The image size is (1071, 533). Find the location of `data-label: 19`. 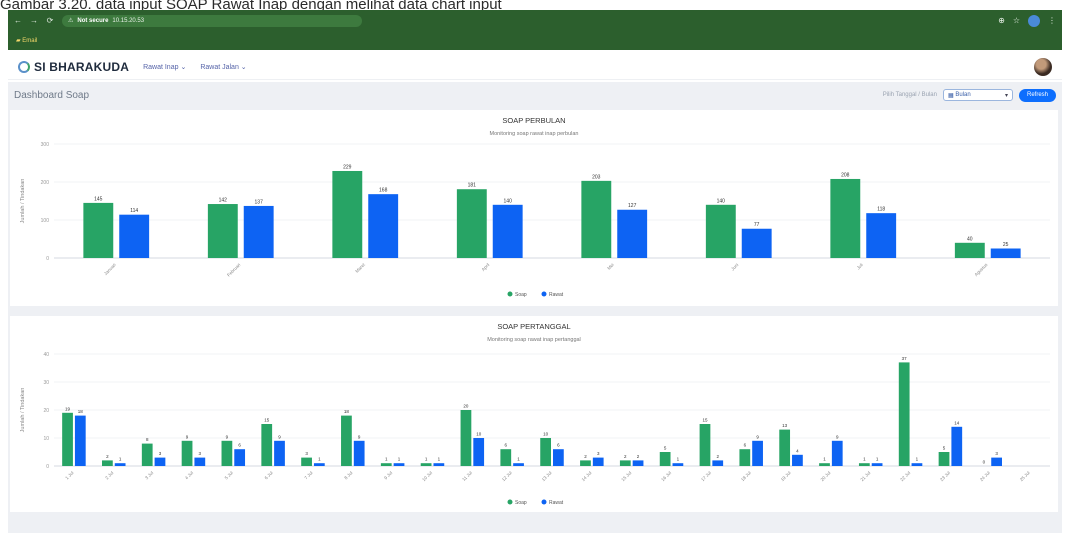

data-label: 19 is located at coordinates (68, 408).